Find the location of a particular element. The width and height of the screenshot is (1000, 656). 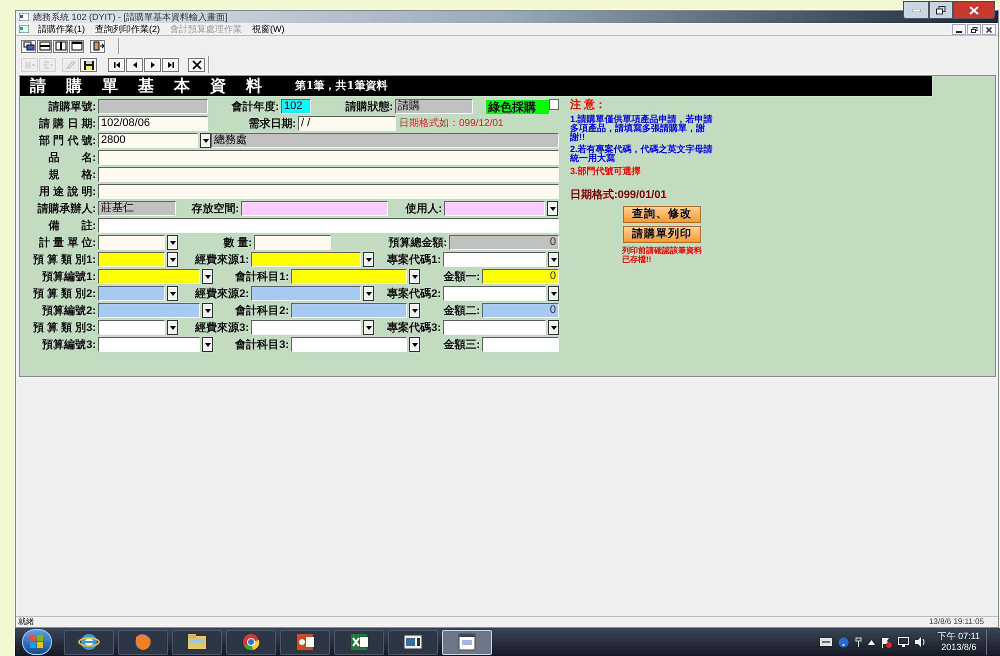

windows-logo-icon is located at coordinates (37, 642).